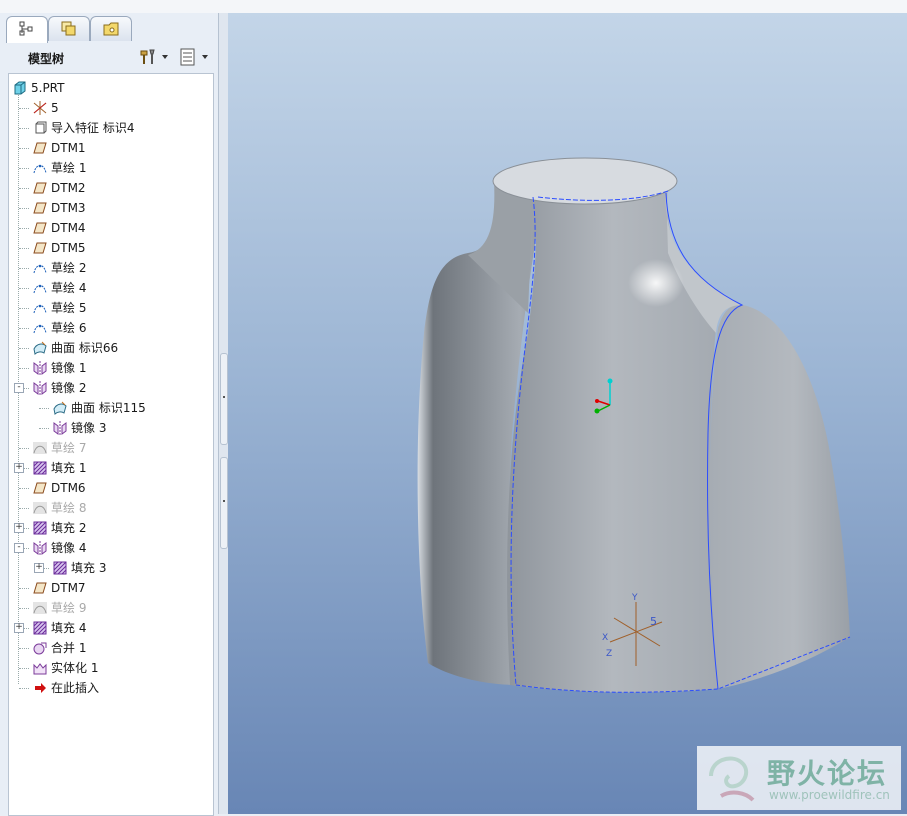 The image size is (907, 816). Describe the element at coordinates (109, 568) in the screenshot. I see `tree-item: + 填充 3` at that location.